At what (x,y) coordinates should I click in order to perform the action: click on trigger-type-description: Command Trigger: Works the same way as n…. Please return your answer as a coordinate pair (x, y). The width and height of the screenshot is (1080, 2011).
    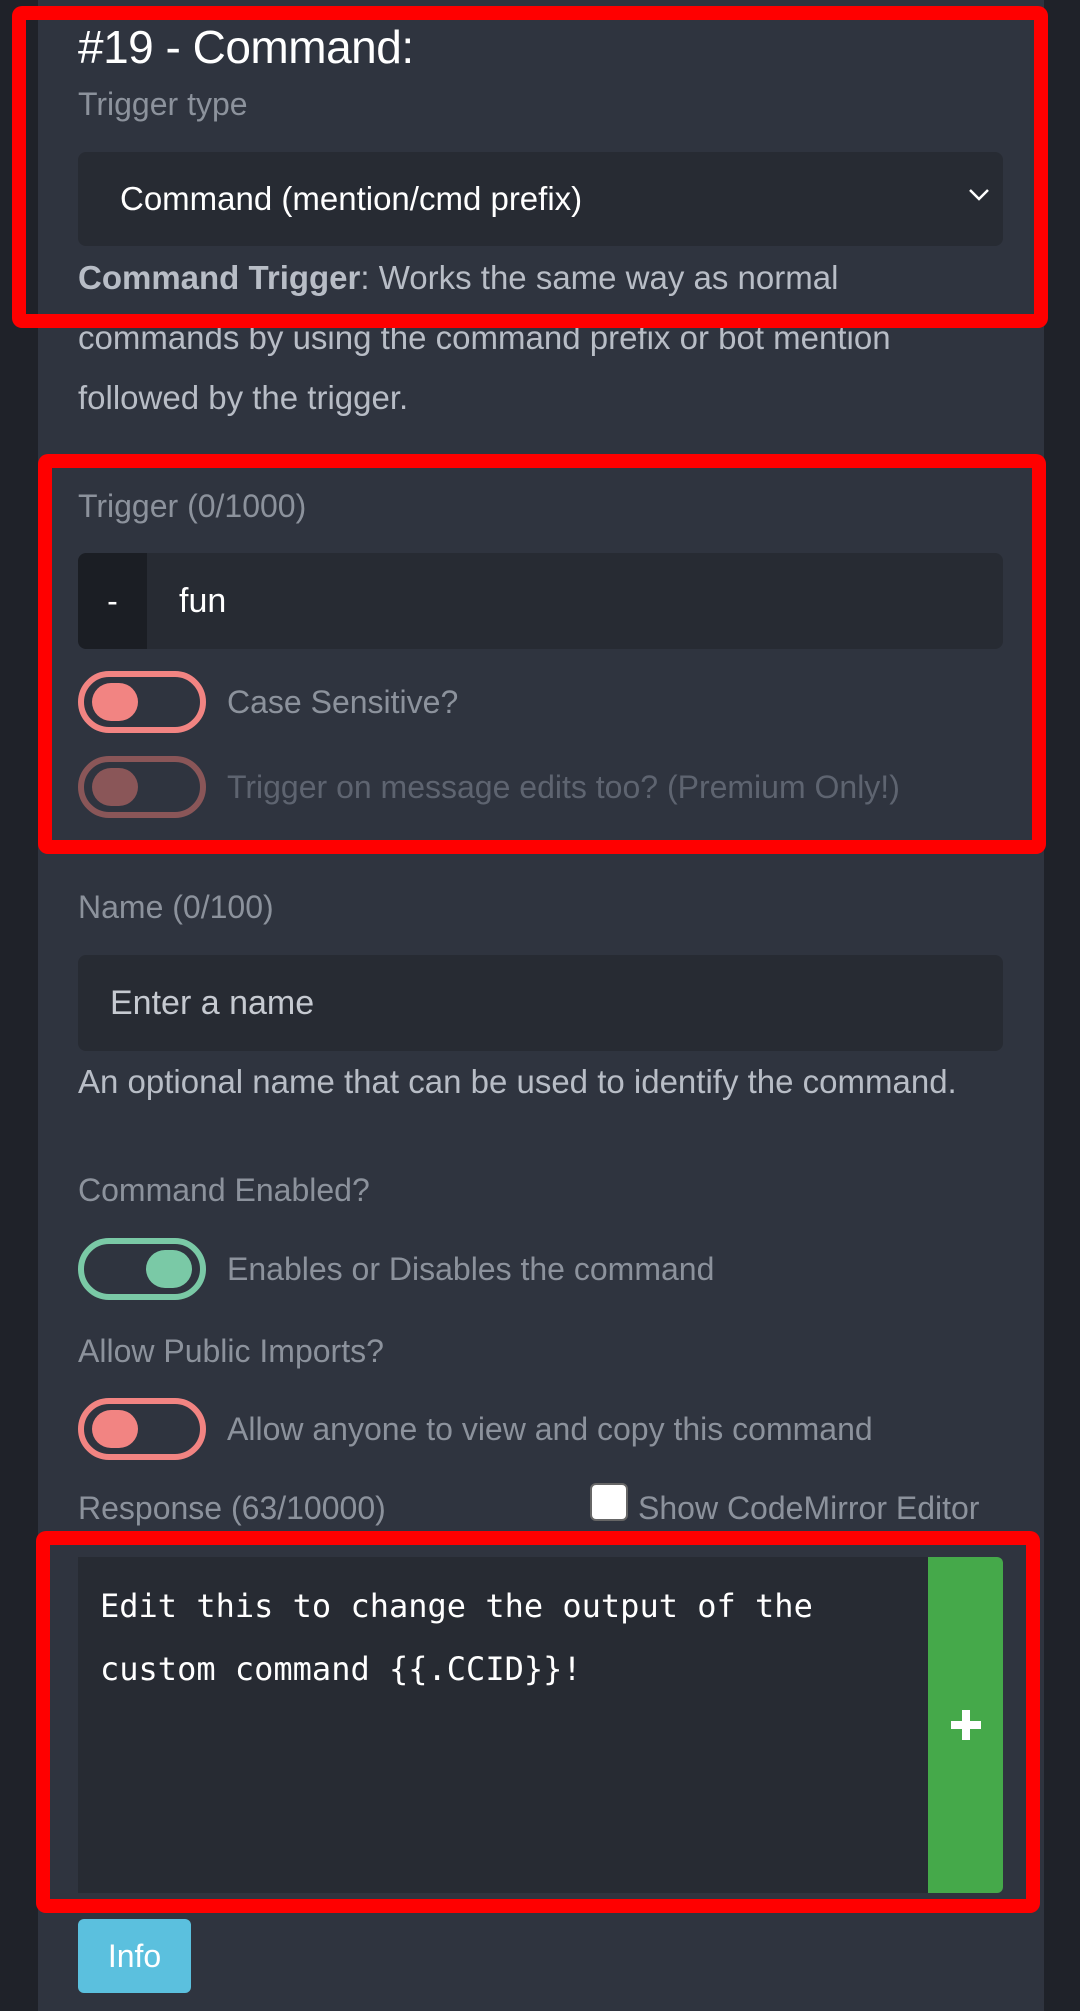
    Looking at the image, I should click on (543, 338).